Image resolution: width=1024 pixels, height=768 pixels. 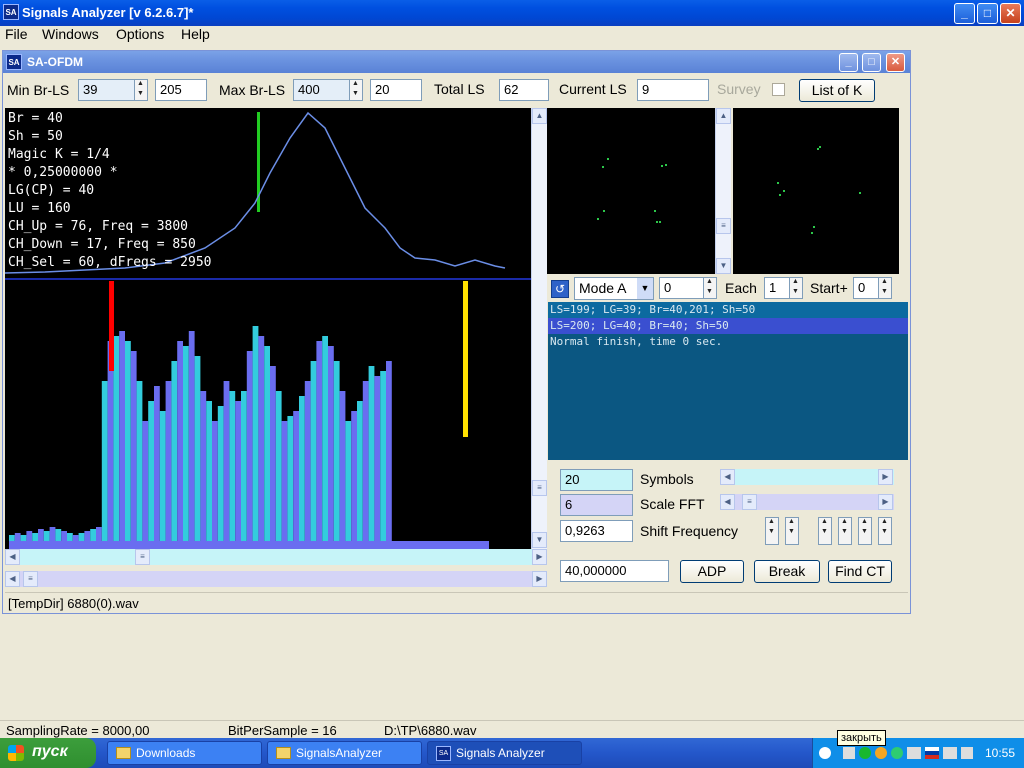 What do you see at coordinates (430, 730) in the screenshot?
I see `file-path: D:\TP\6880.wav` at bounding box center [430, 730].